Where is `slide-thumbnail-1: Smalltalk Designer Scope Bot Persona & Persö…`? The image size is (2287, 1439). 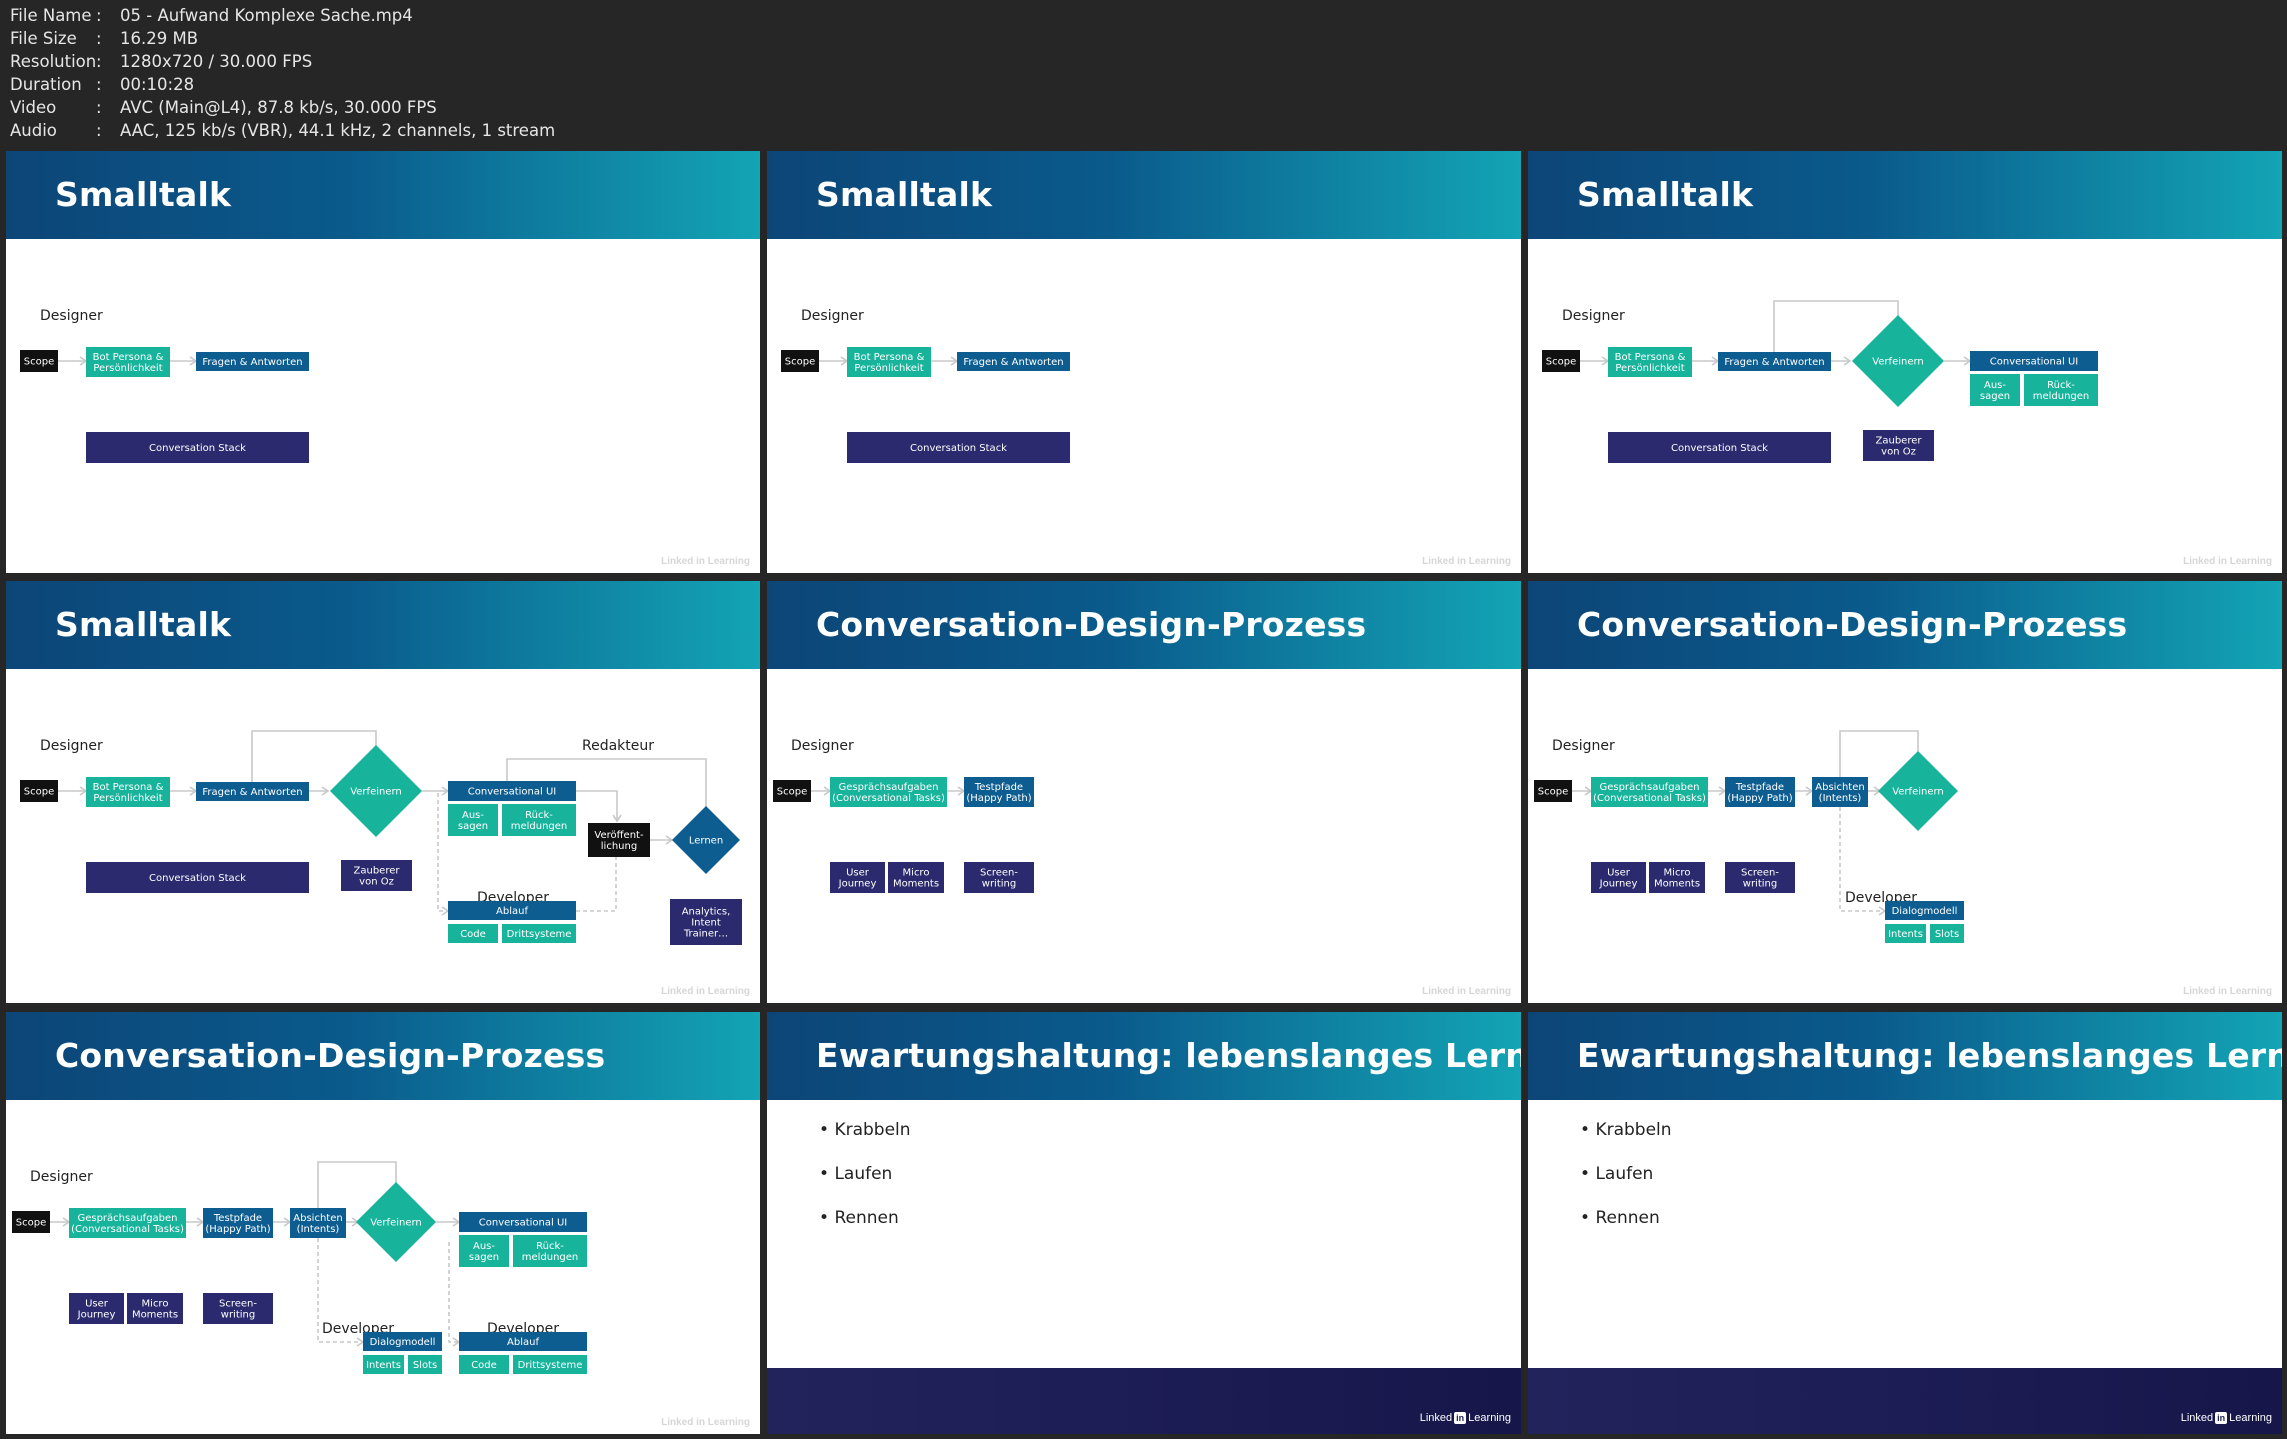
slide-thumbnail-1: Smalltalk Designer Scope Bot Persona & Persö… is located at coordinates (383, 362).